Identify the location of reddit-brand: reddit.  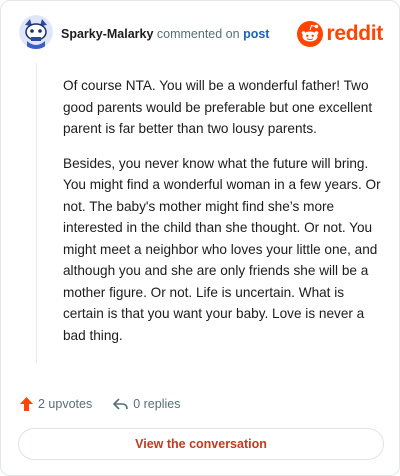
(340, 34).